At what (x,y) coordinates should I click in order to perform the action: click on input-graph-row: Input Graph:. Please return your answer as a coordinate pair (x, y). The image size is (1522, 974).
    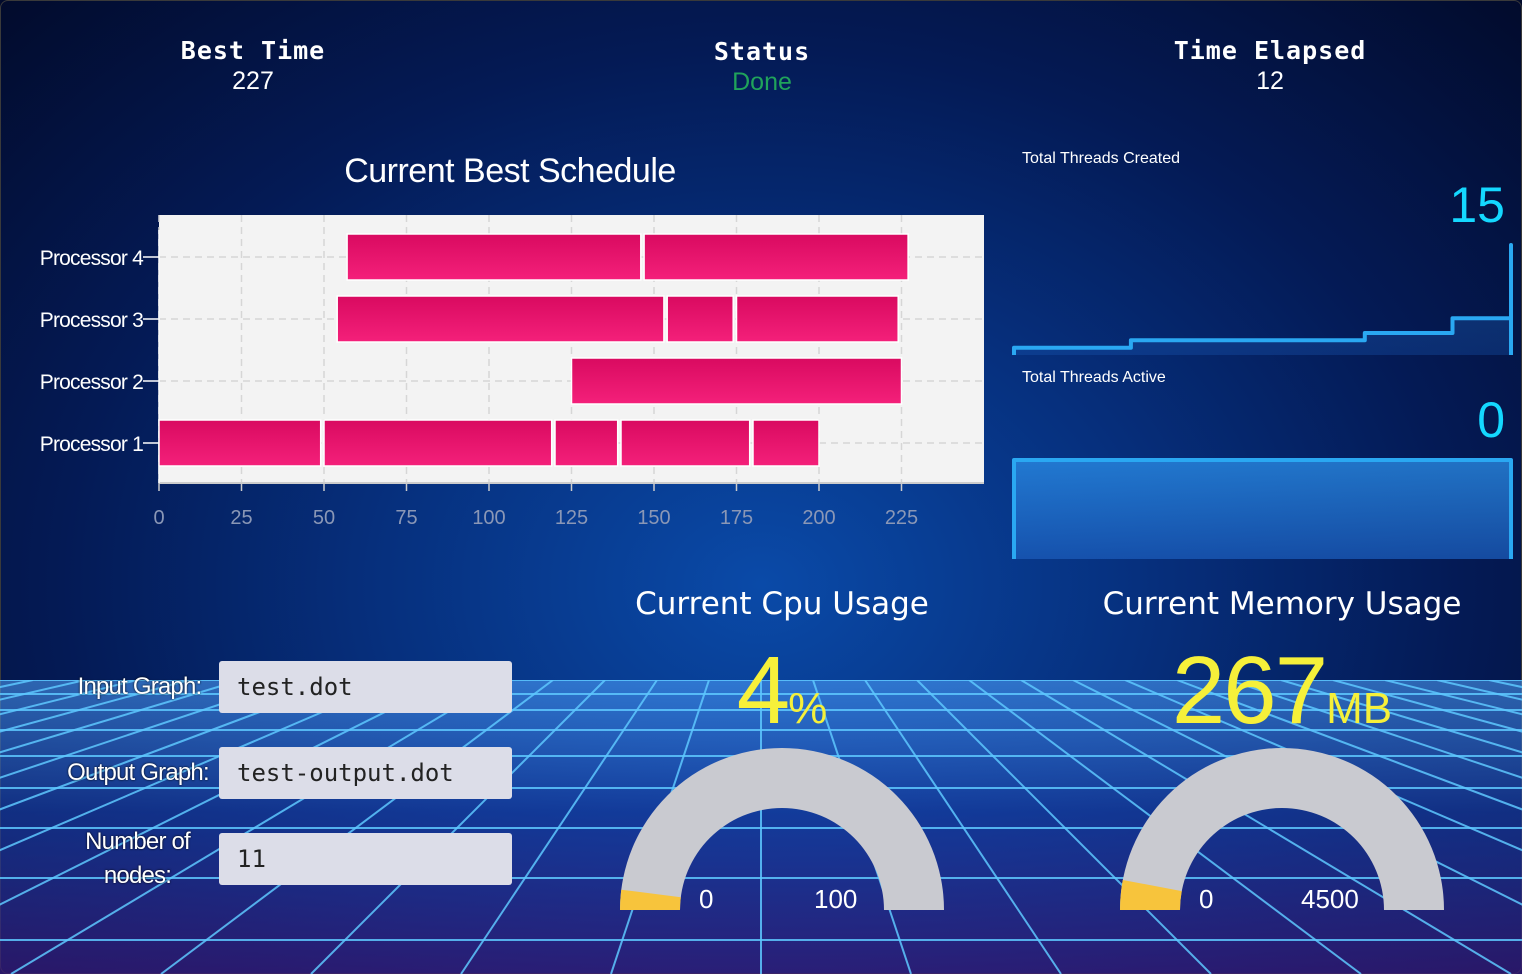
    Looking at the image, I should click on (260, 687).